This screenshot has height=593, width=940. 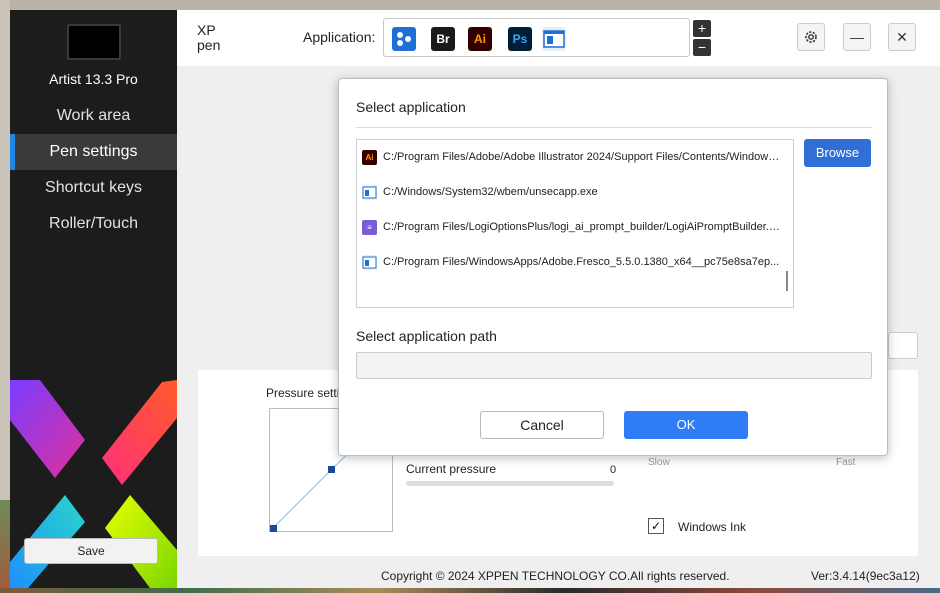 What do you see at coordinates (614, 127) in the screenshot?
I see `dialog-divider` at bounding box center [614, 127].